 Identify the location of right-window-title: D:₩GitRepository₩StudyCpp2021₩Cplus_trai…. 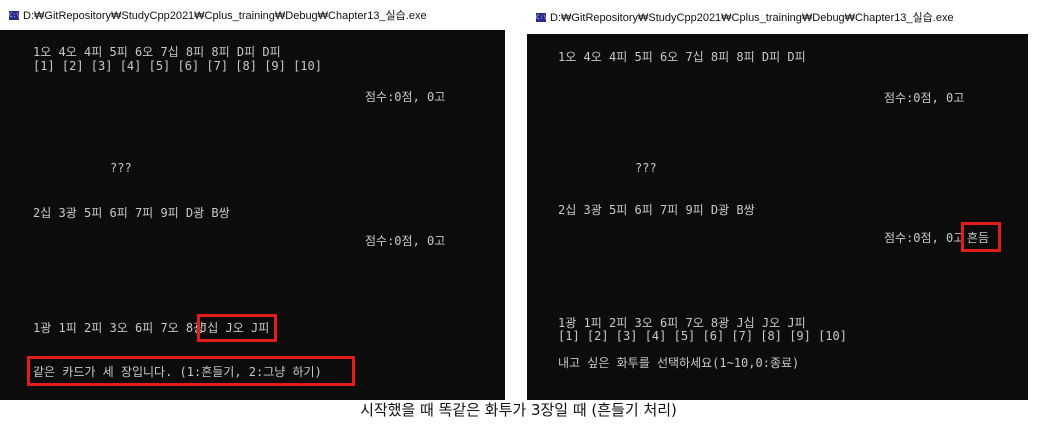
(752, 18).